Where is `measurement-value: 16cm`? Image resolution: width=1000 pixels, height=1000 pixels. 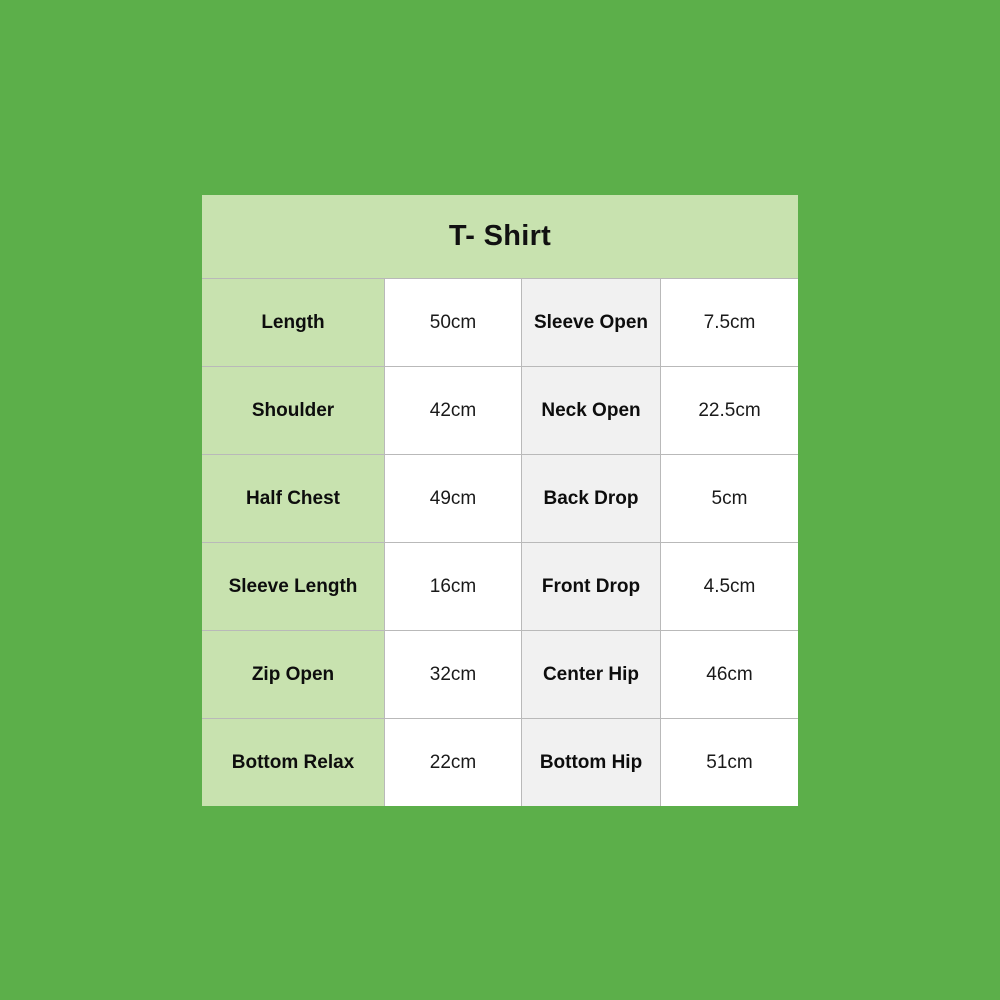
measurement-value: 16cm is located at coordinates (453, 586).